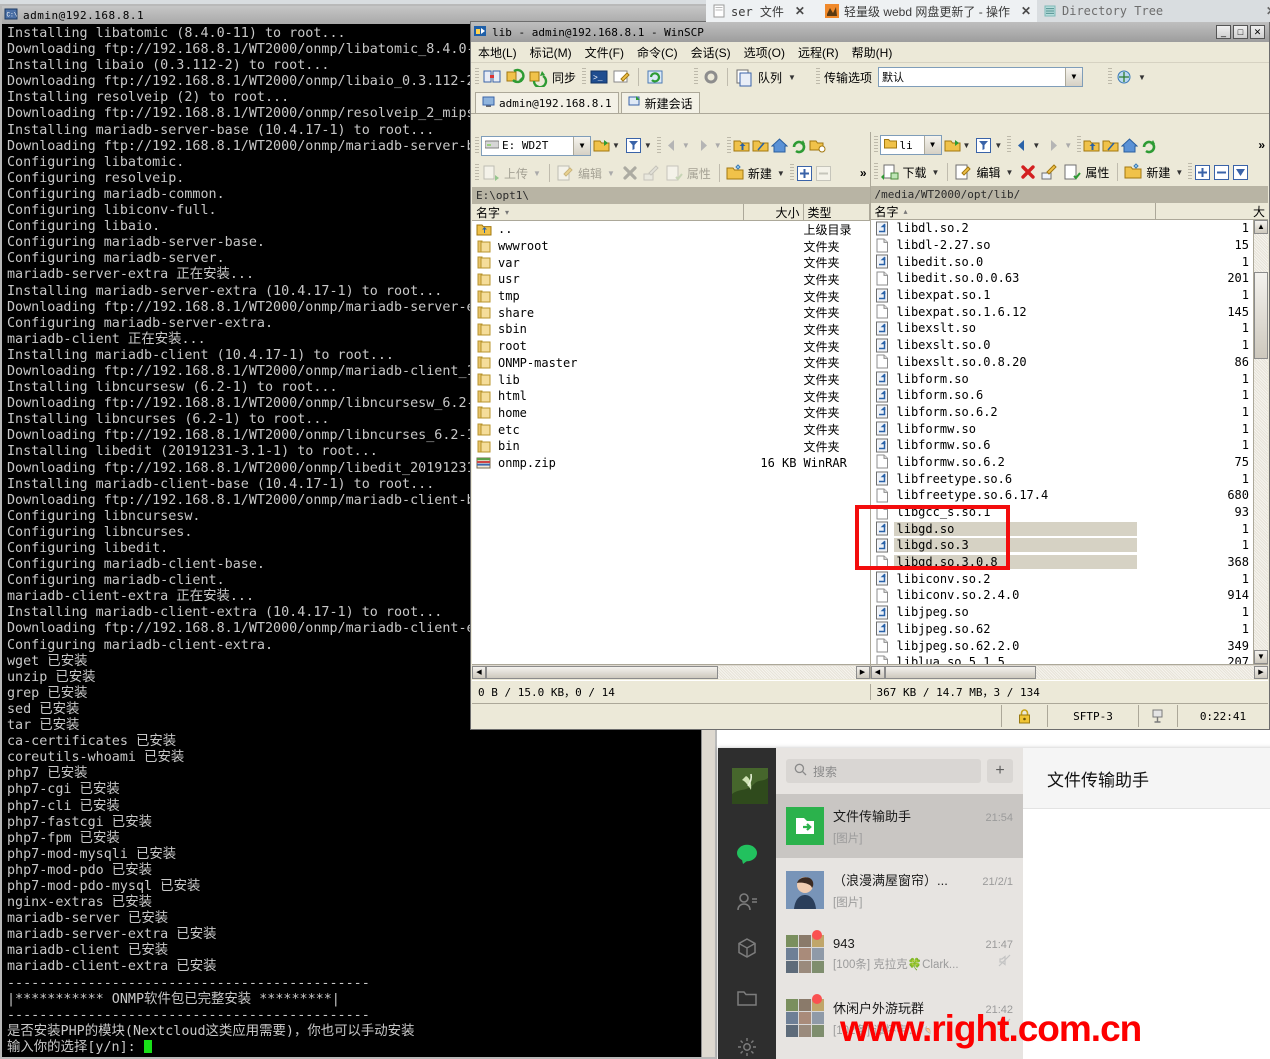 This screenshot has width=1270, height=1059. Describe the element at coordinates (711, 77) in the screenshot. I see `preferences-gear-icon` at that location.